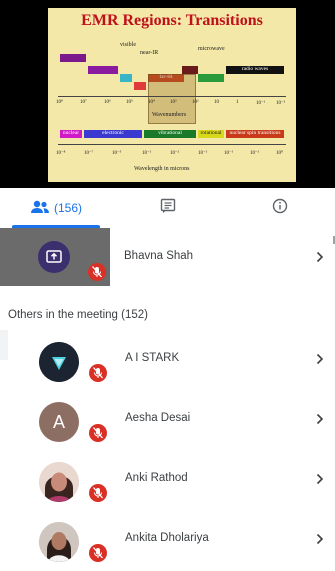 The image size is (335, 571). What do you see at coordinates (216, 102) in the screenshot?
I see `wn-tick: 10` at bounding box center [216, 102].